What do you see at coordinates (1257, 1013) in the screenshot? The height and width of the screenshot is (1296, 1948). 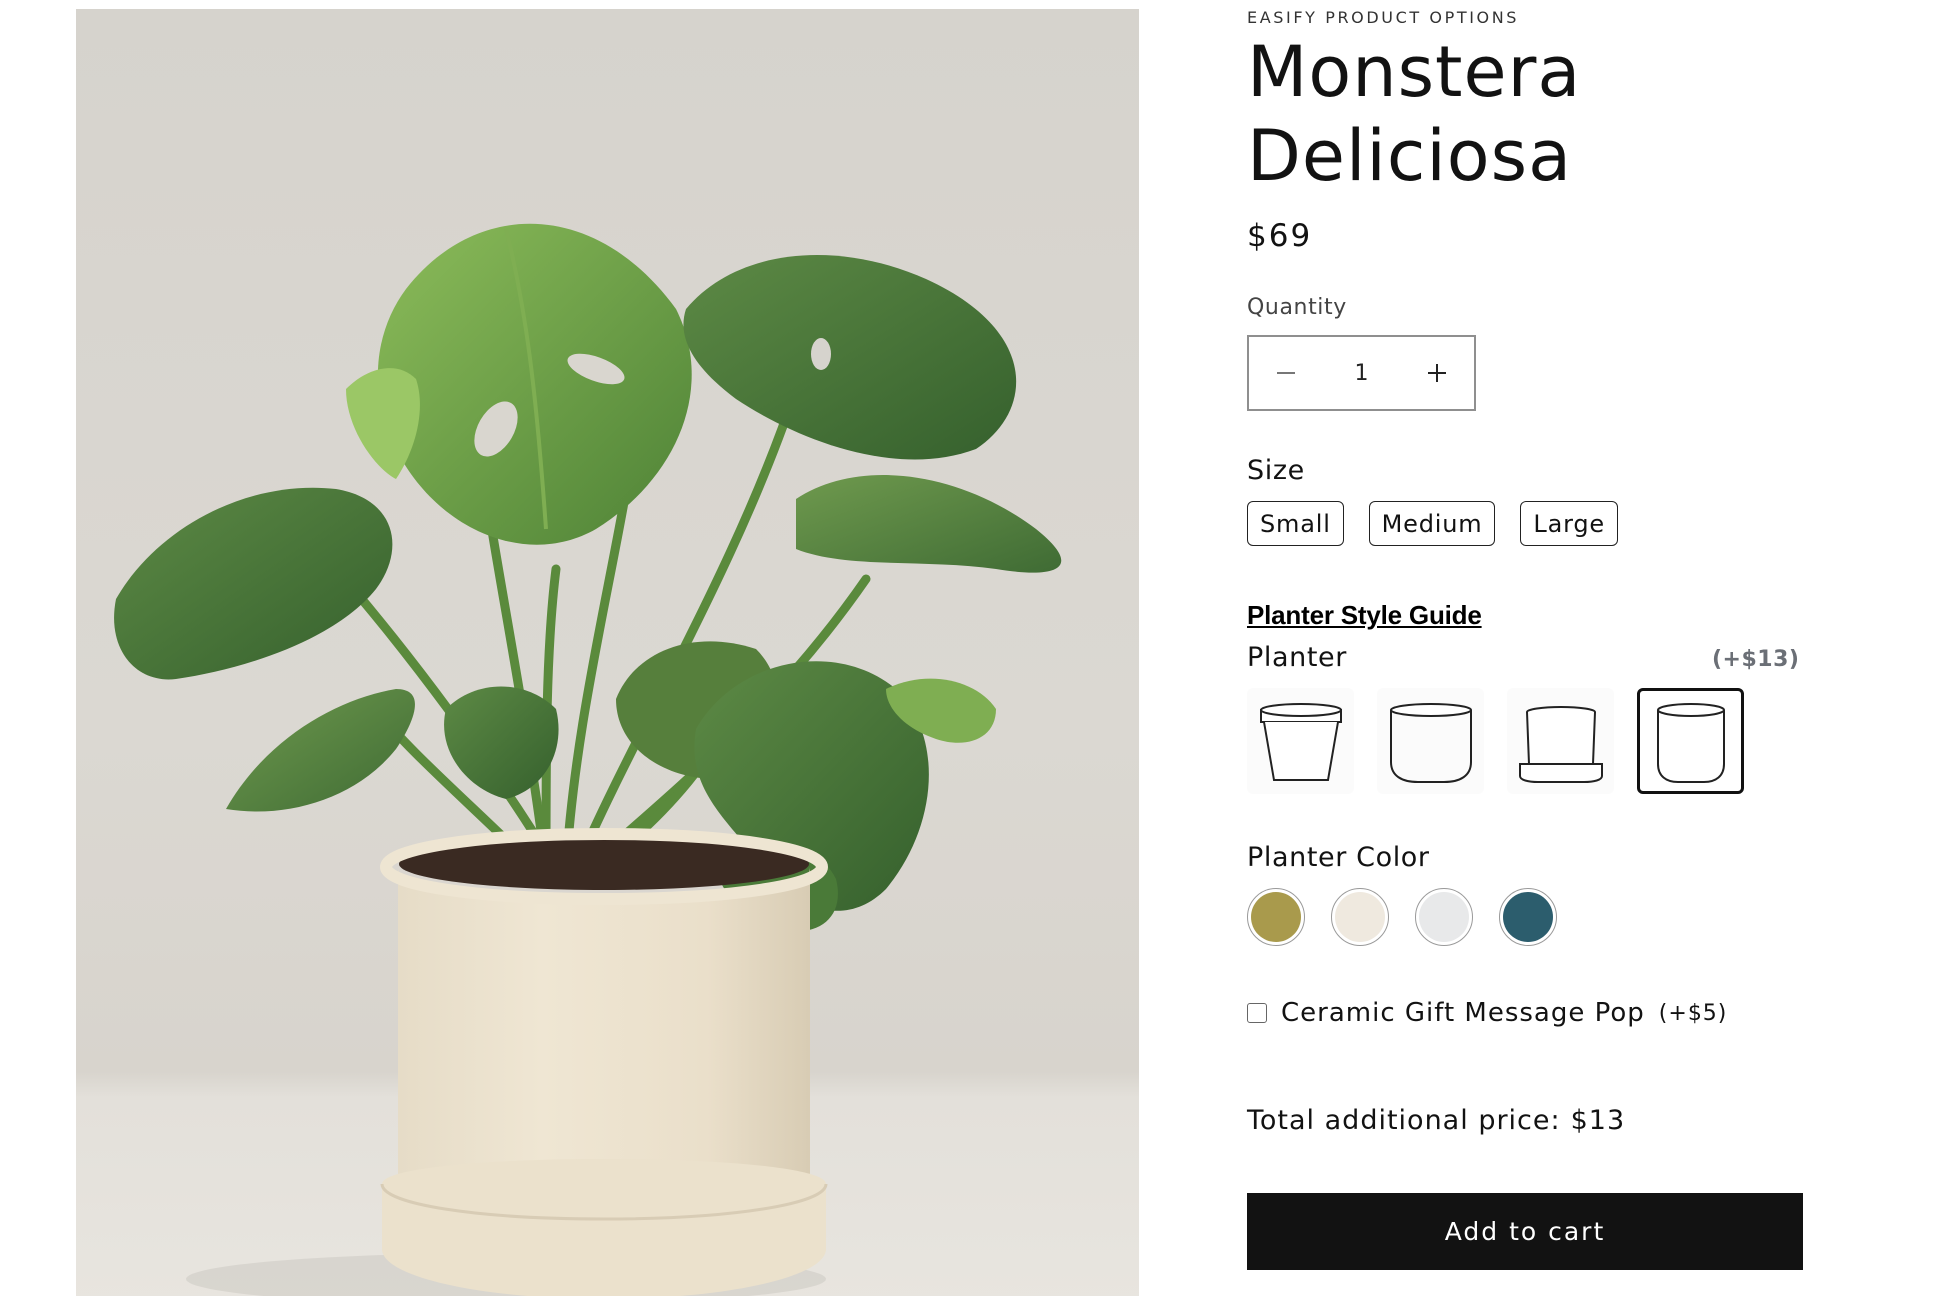 I see `gift-message-checkbox` at bounding box center [1257, 1013].